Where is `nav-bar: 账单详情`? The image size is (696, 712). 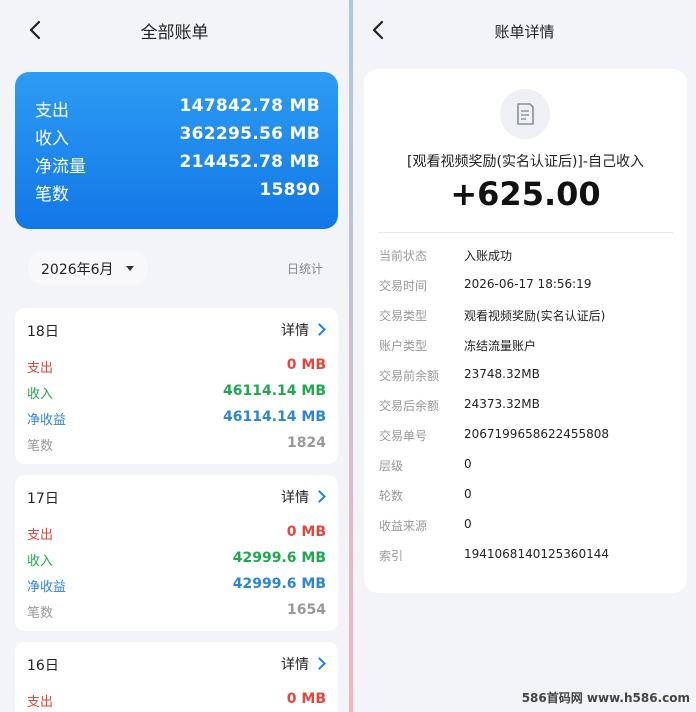
nav-bar: 账单详情 is located at coordinates (524, 31).